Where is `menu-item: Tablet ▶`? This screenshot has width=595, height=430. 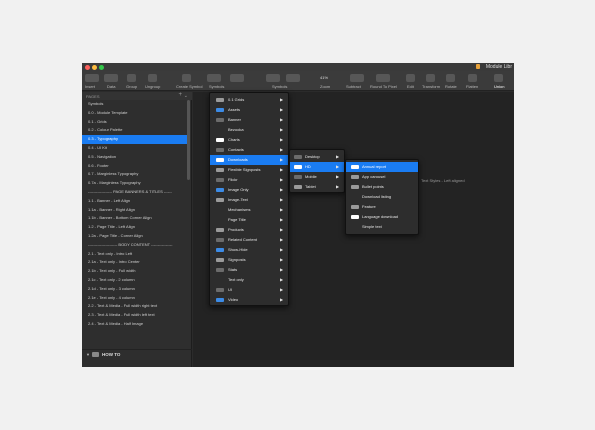 menu-item: Tablet ▶ is located at coordinates (317, 187).